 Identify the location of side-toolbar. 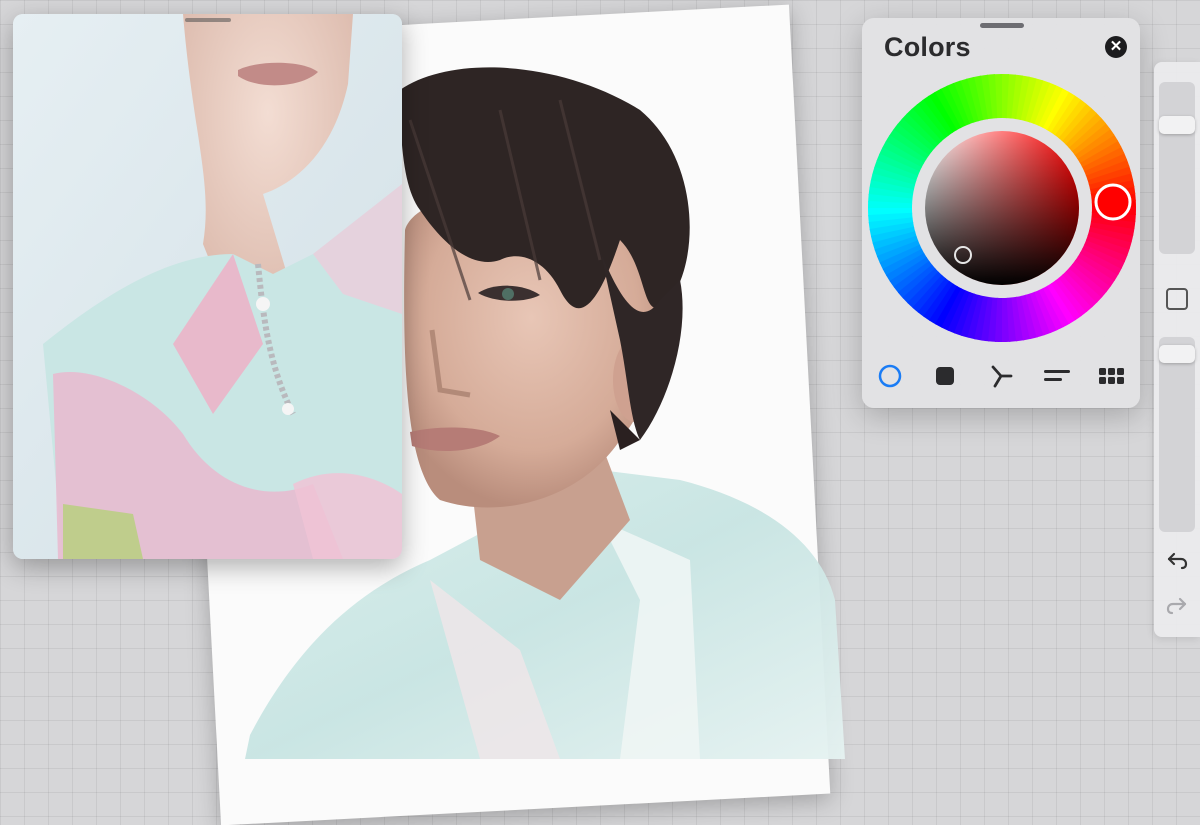
(1177, 349).